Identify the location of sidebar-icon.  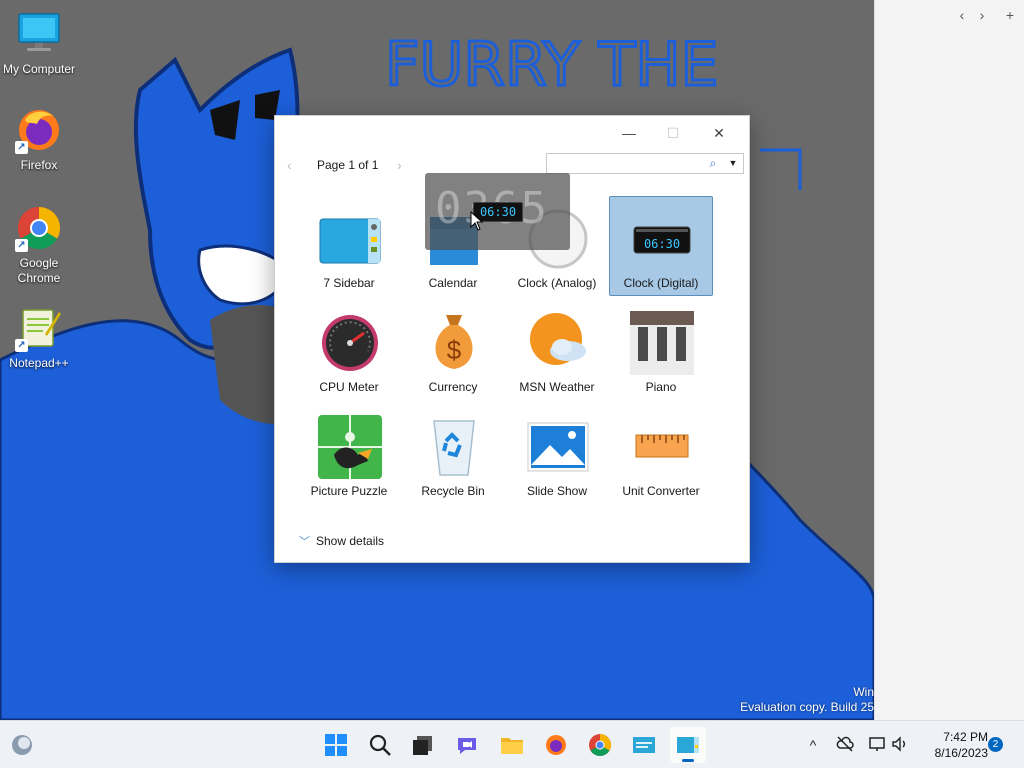
(350, 241).